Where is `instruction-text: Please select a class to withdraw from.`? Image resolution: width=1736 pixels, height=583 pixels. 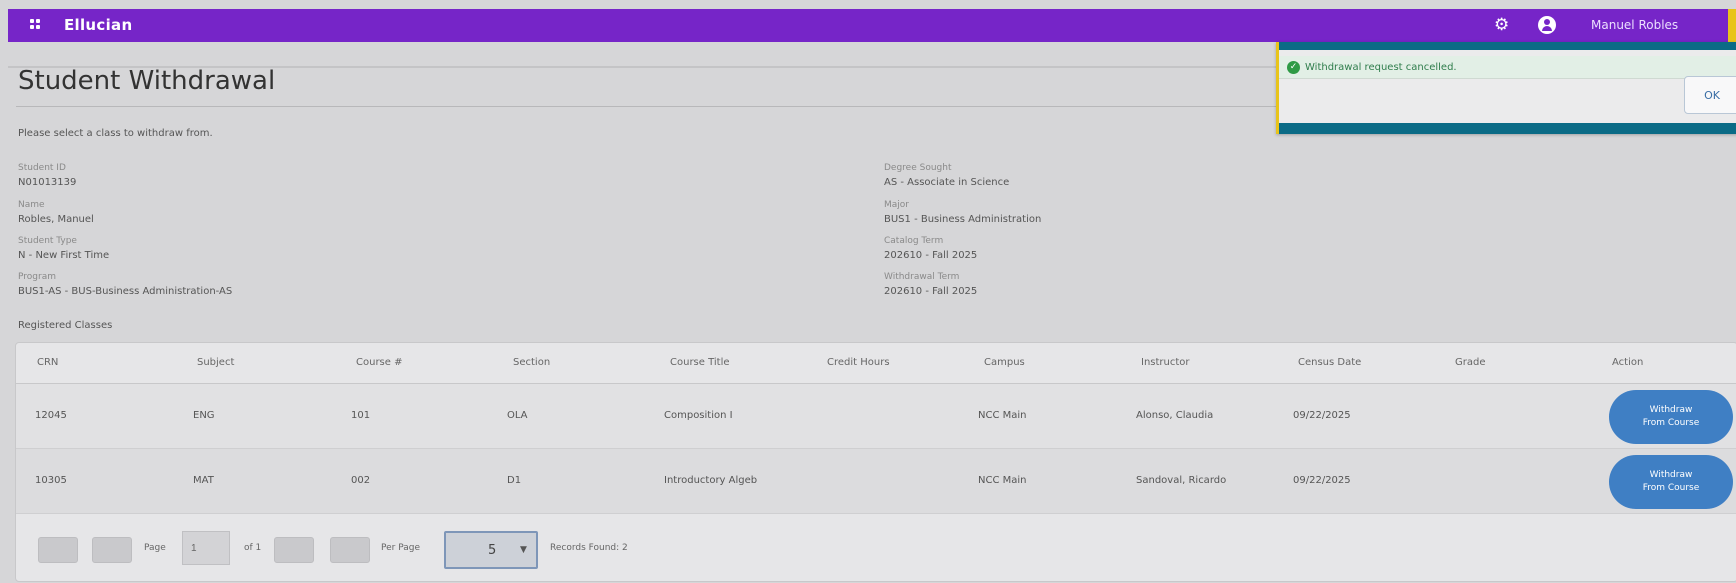 instruction-text: Please select a class to withdraw from. is located at coordinates (115, 133).